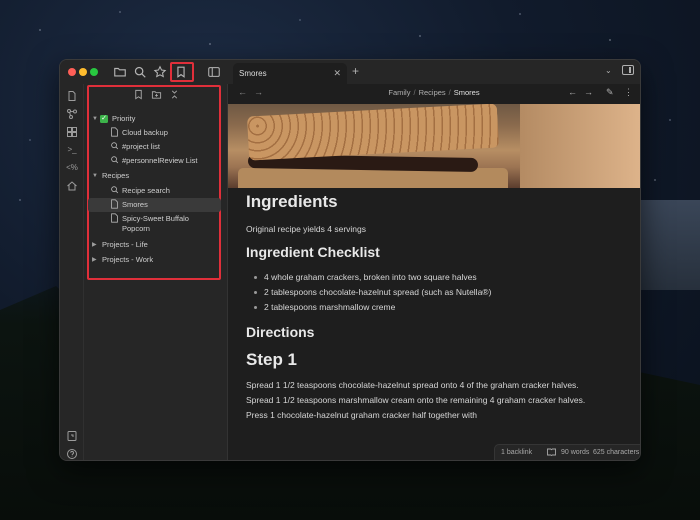  I want to click on bookmark-item-personnel-review: #personnelReview List, so click(154, 161).